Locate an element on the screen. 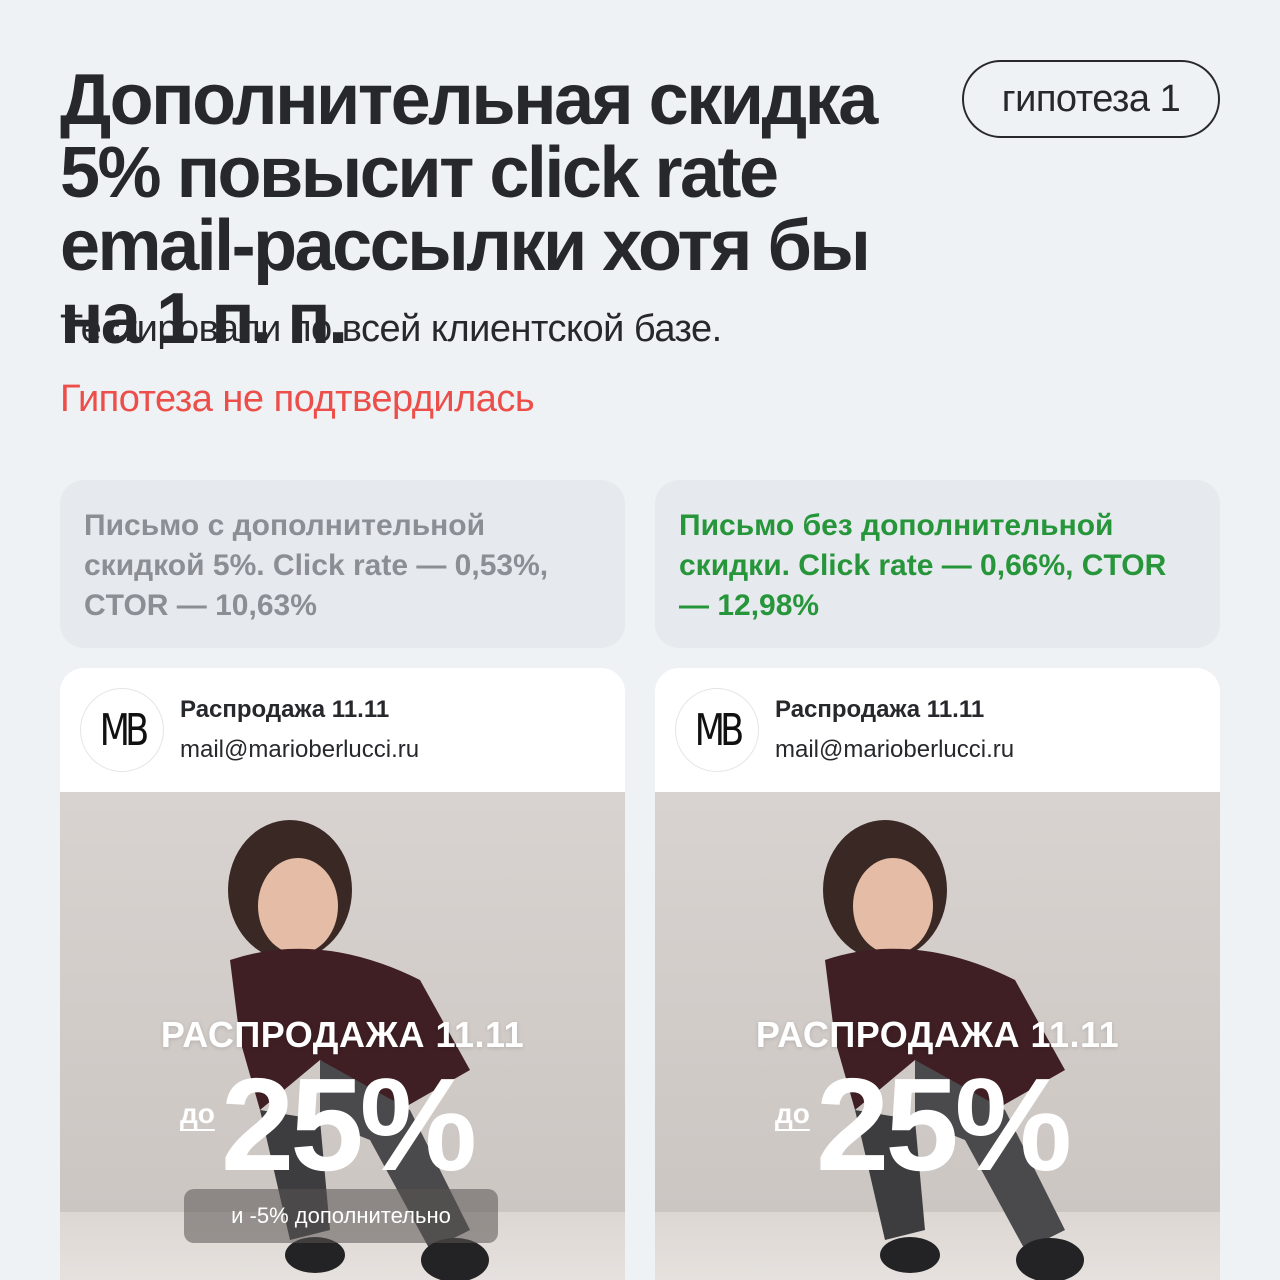  test-scope-text: Тестировали по всей клиентской базе. is located at coordinates (391, 329).